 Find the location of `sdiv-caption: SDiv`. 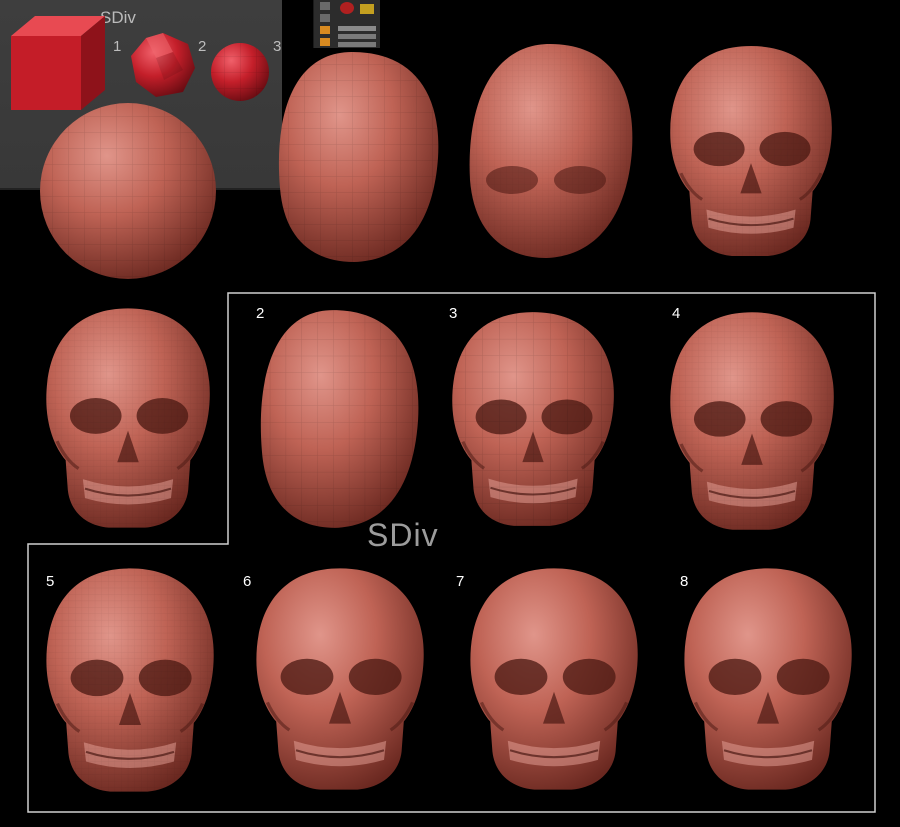

sdiv-caption: SDiv is located at coordinates (403, 535).